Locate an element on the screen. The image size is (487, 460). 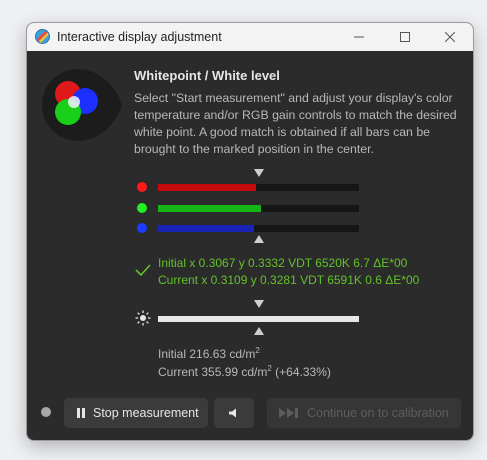
minimize-icon is located at coordinates (359, 37).